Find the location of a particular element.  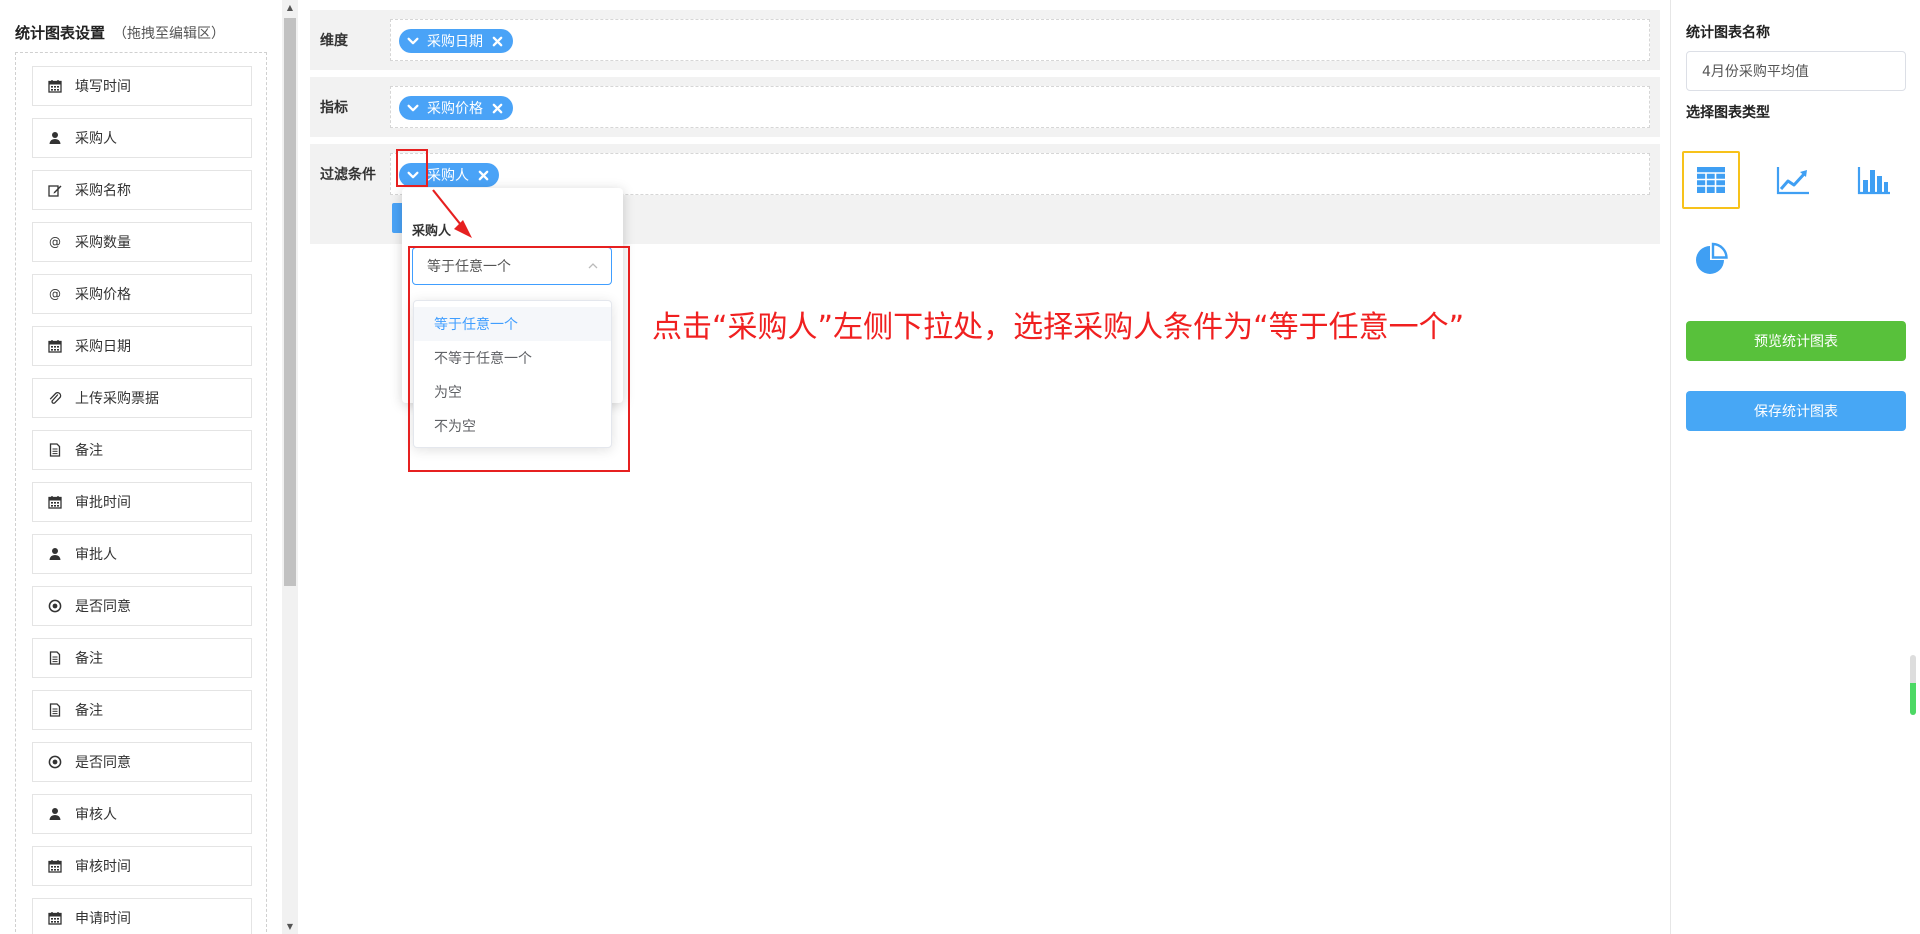

pie-chart-icon is located at coordinates (1711, 260).